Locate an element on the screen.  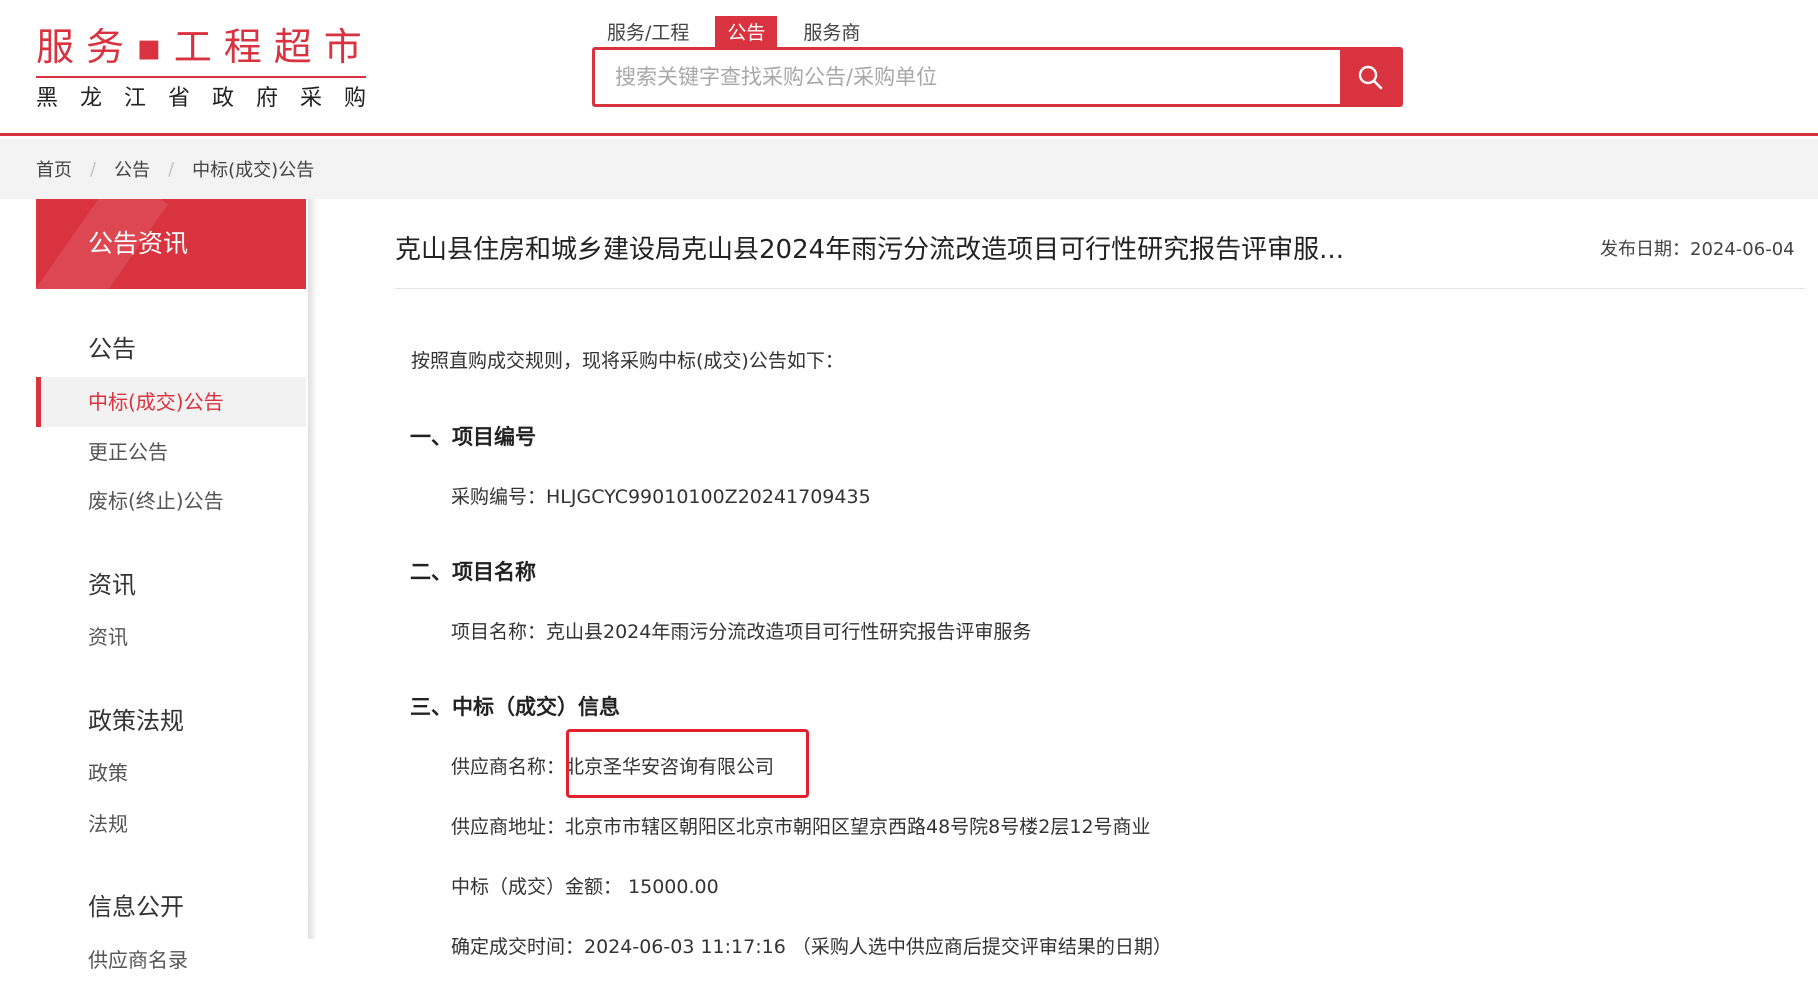
tab-announcements: 公告 is located at coordinates (746, 32).